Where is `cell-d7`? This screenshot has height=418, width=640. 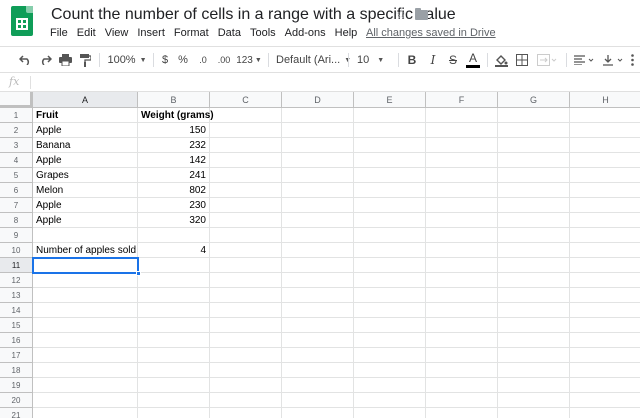
cell-d7 is located at coordinates (318, 205).